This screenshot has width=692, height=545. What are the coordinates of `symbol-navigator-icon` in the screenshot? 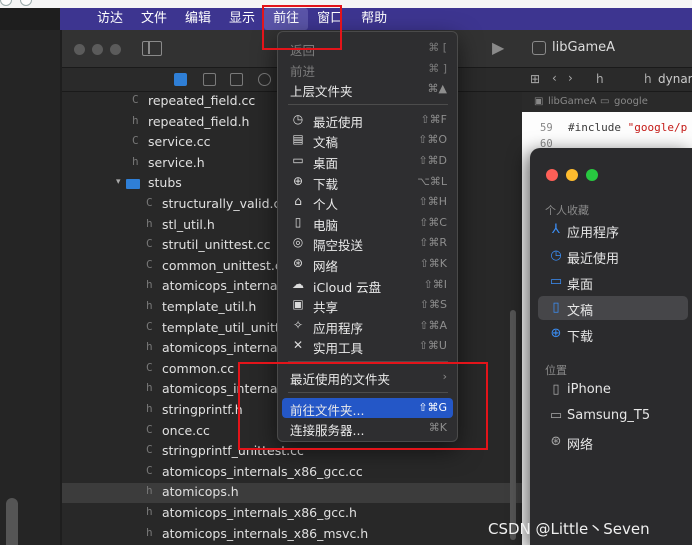 It's located at (236, 79).